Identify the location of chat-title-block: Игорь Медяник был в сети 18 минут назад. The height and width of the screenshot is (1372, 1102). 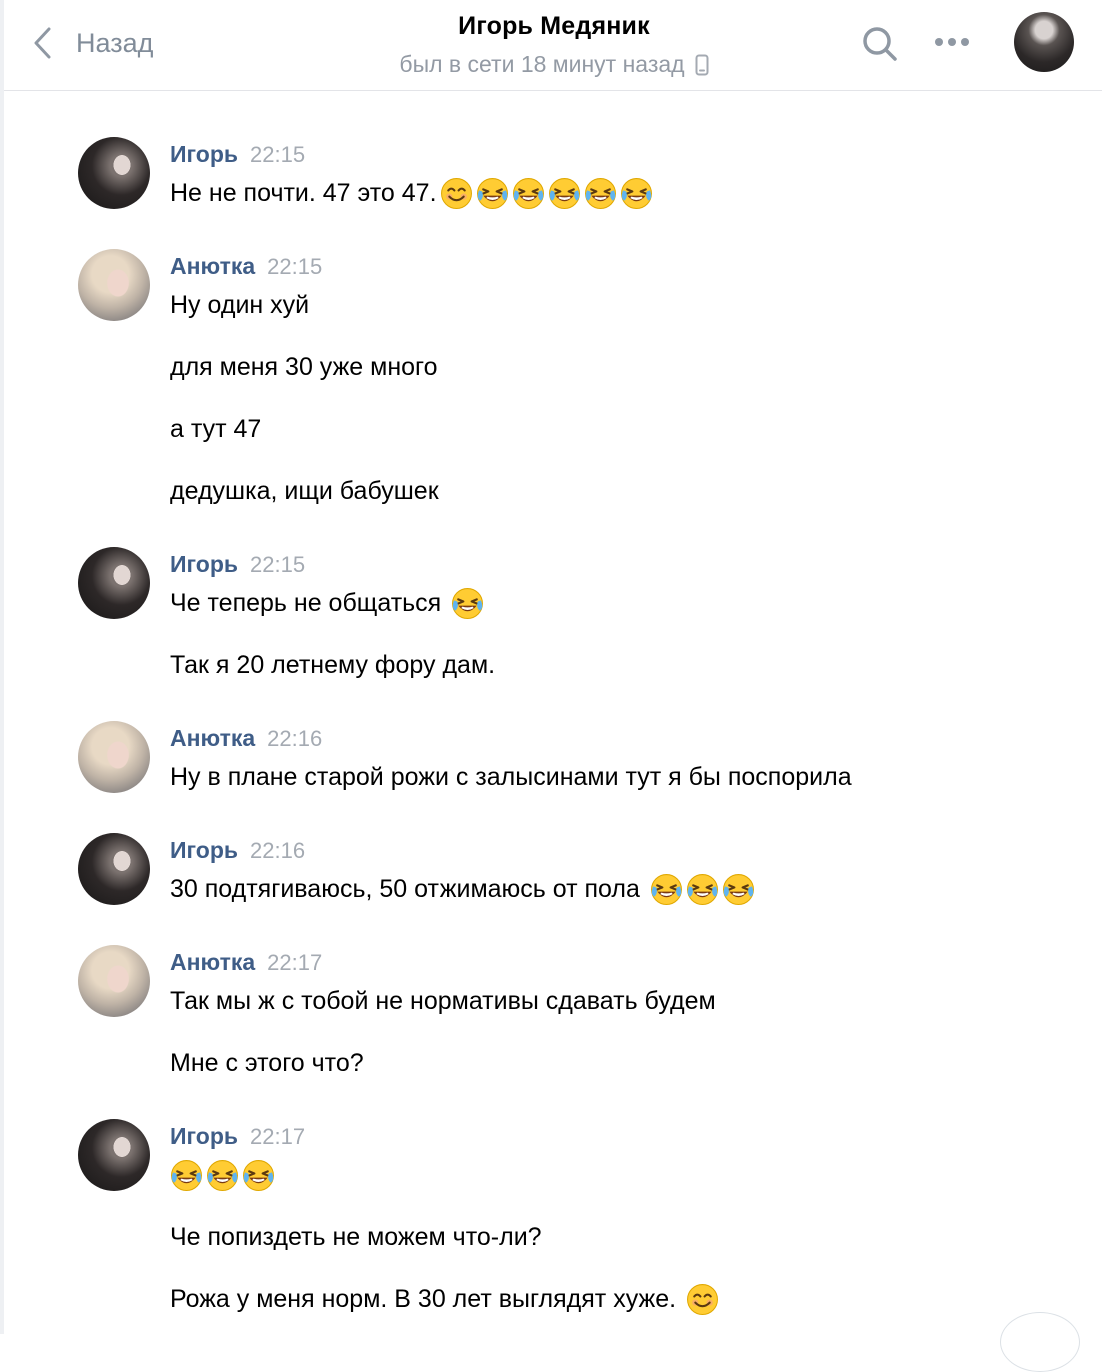
(554, 45).